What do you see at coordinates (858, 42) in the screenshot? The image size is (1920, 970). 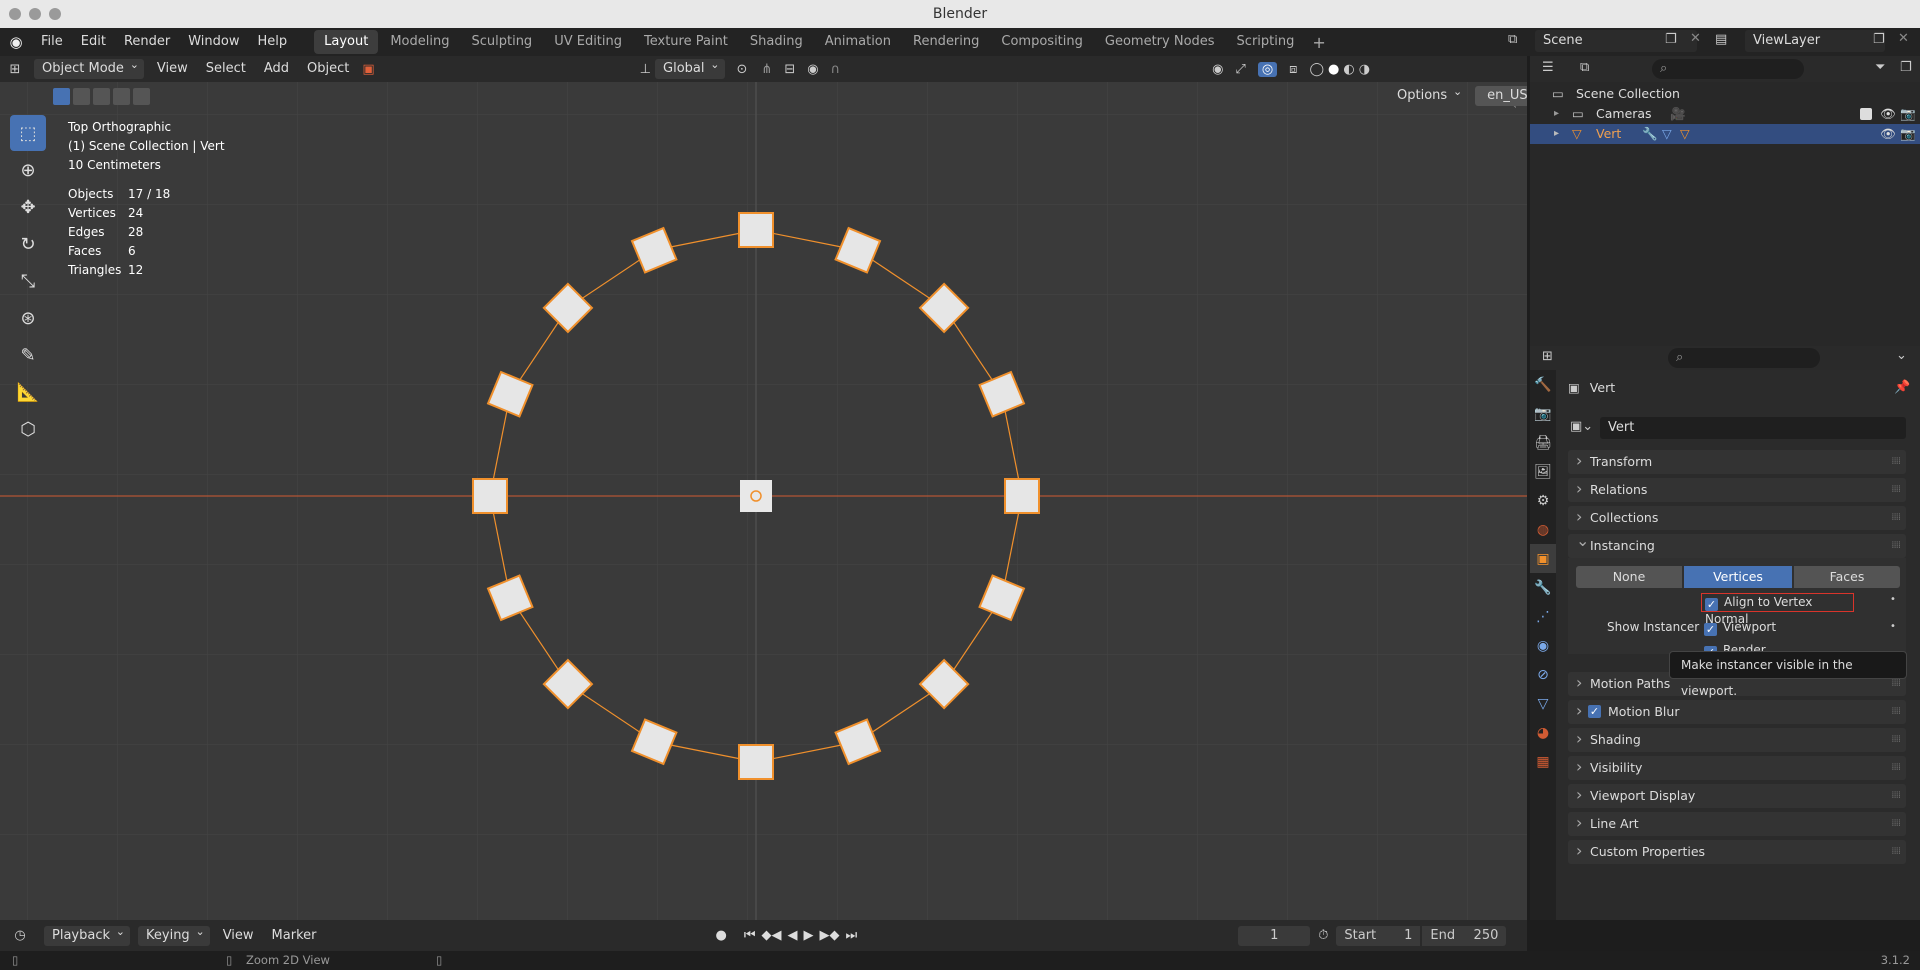 I see `tab-animation: Animation` at bounding box center [858, 42].